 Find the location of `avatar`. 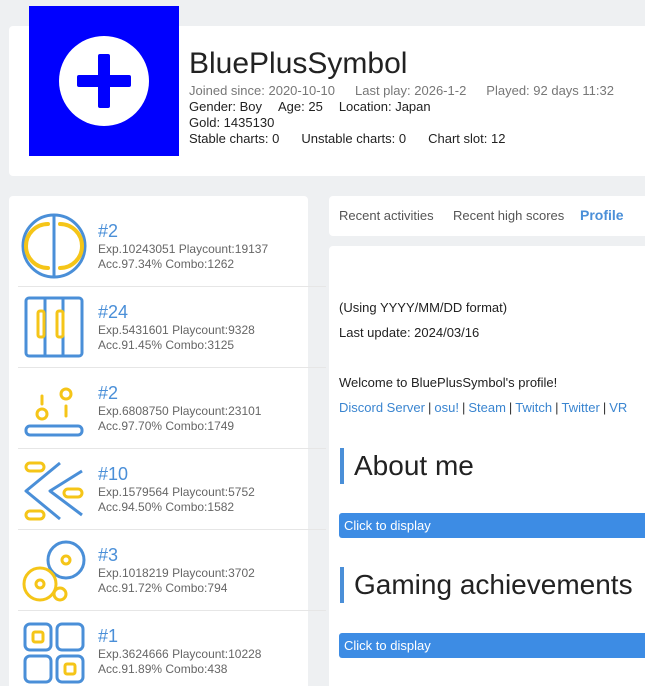

avatar is located at coordinates (104, 81).